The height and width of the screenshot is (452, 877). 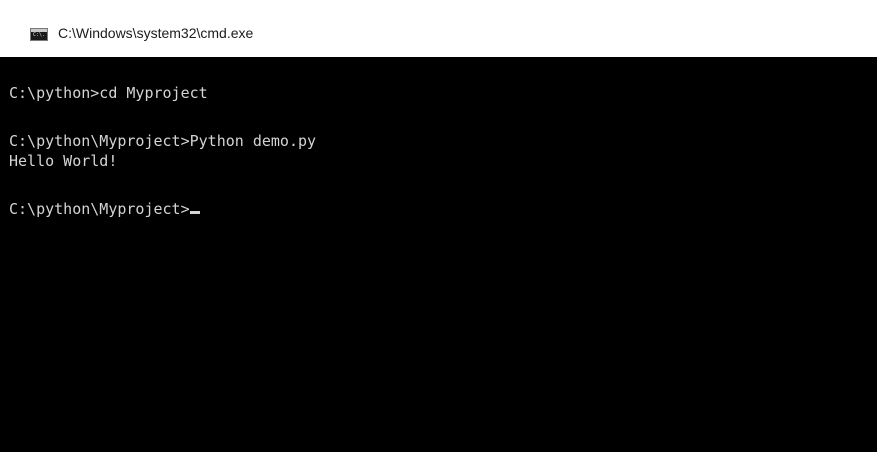 What do you see at coordinates (99, 209) in the screenshot?
I see `console-prompt: C:\python\Myproject>` at bounding box center [99, 209].